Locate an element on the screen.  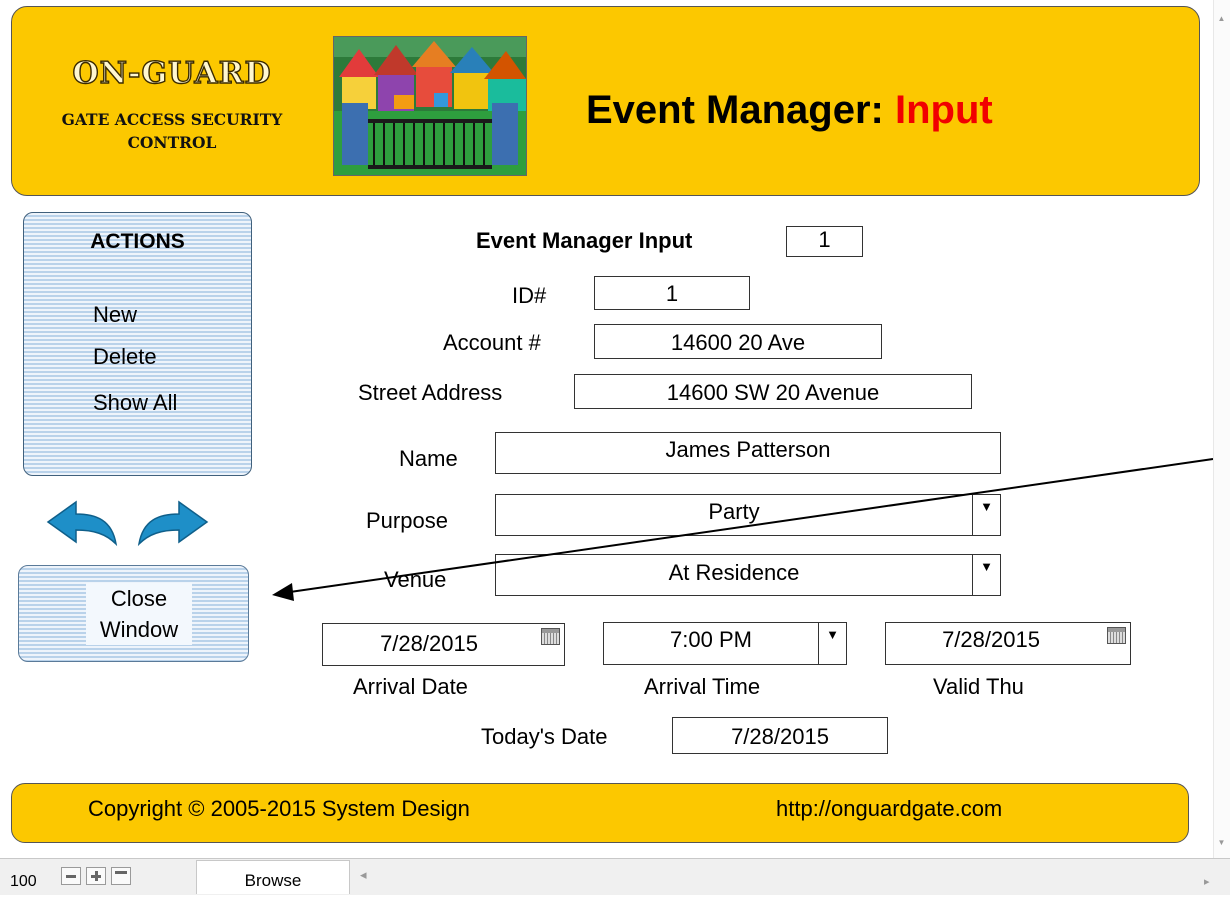
arrival-time-dropdown-icon: ▼ is located at coordinates (832, 643).